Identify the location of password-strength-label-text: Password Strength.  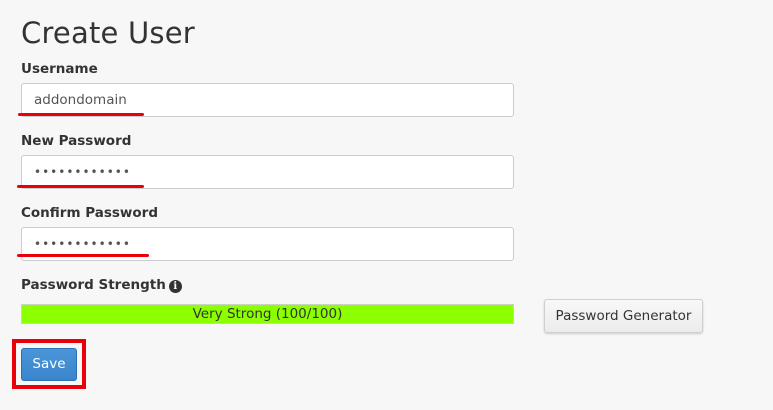
(93, 285).